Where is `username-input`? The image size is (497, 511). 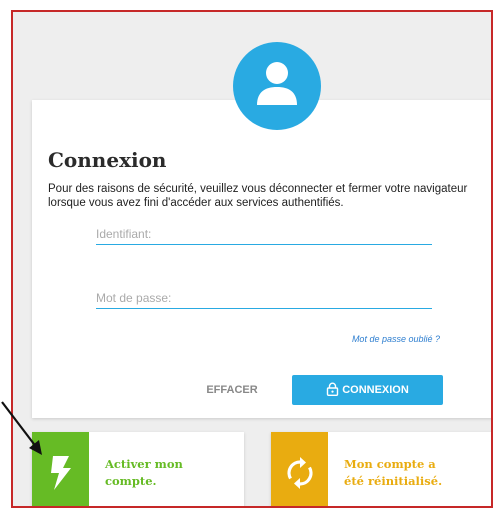 username-input is located at coordinates (264, 234).